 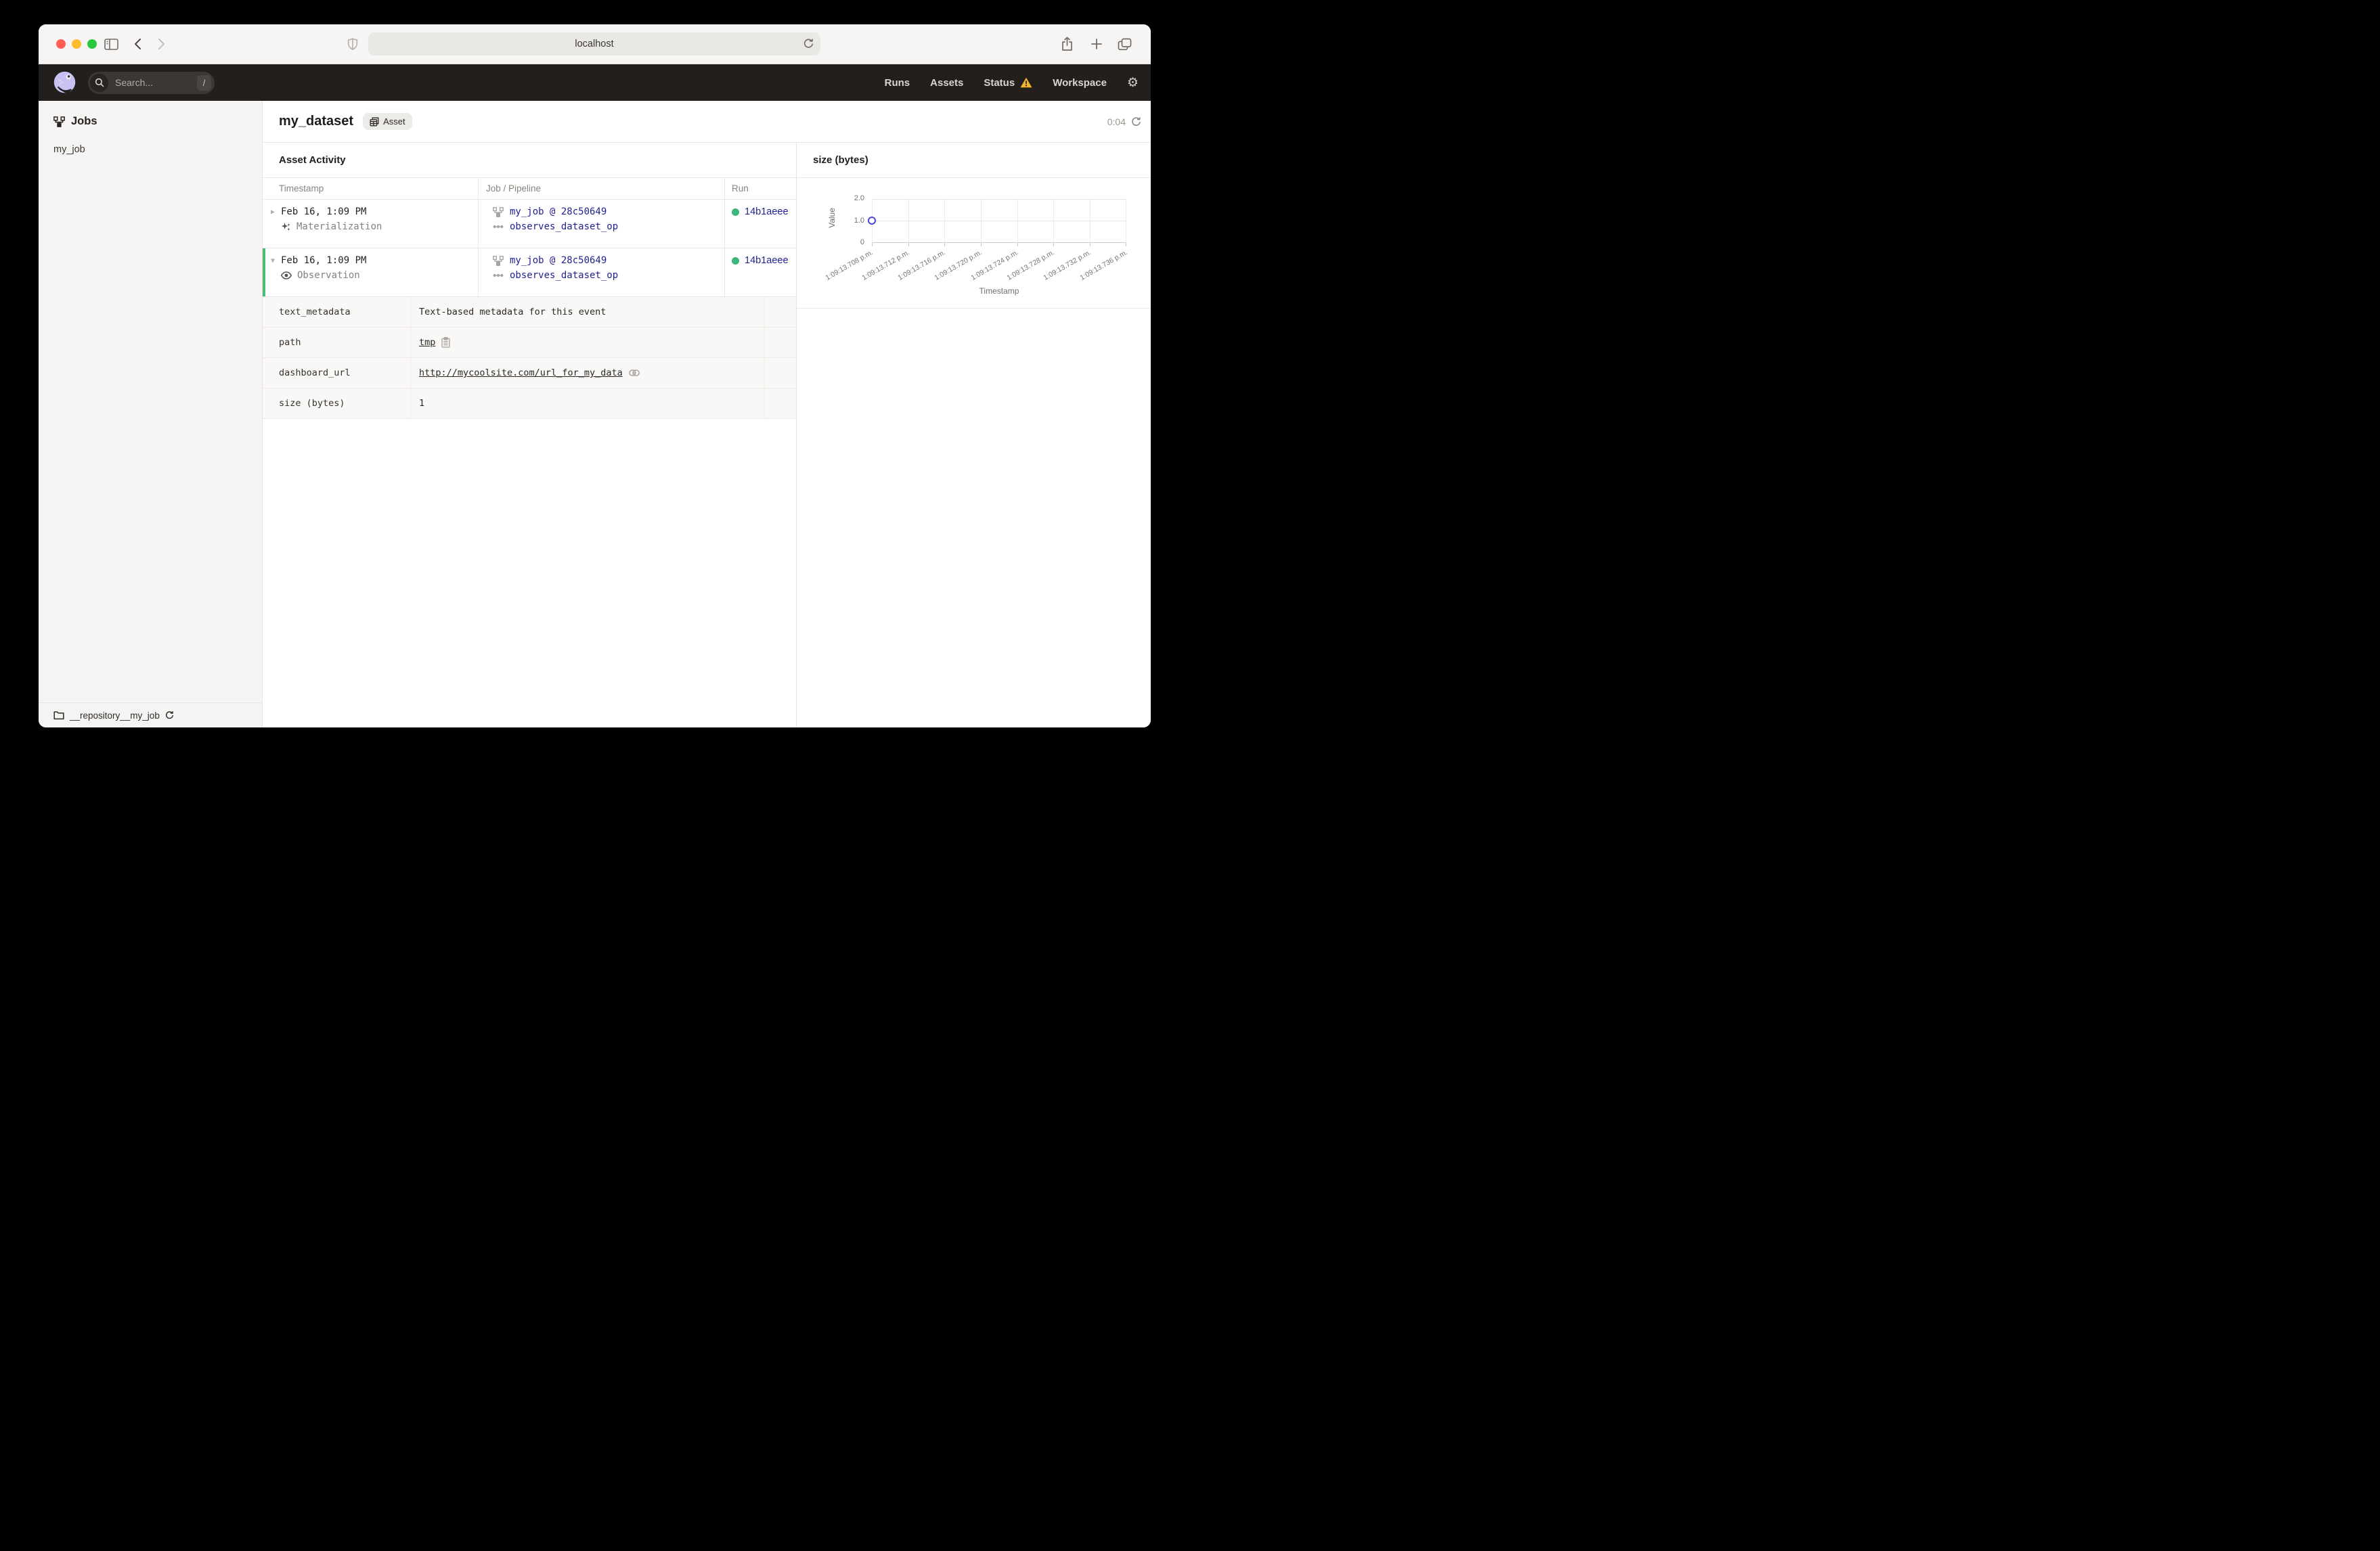 What do you see at coordinates (312, 403) in the screenshot?
I see `metadata-key: size (bytes)` at bounding box center [312, 403].